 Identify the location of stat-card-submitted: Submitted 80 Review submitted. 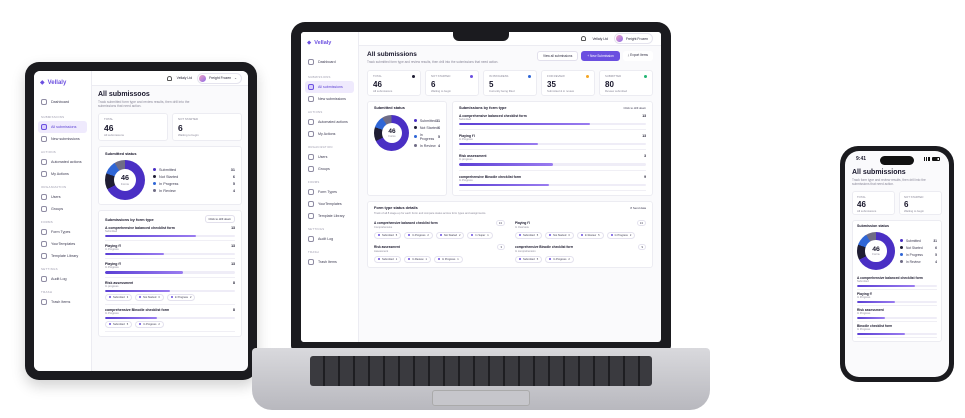
(626, 83).